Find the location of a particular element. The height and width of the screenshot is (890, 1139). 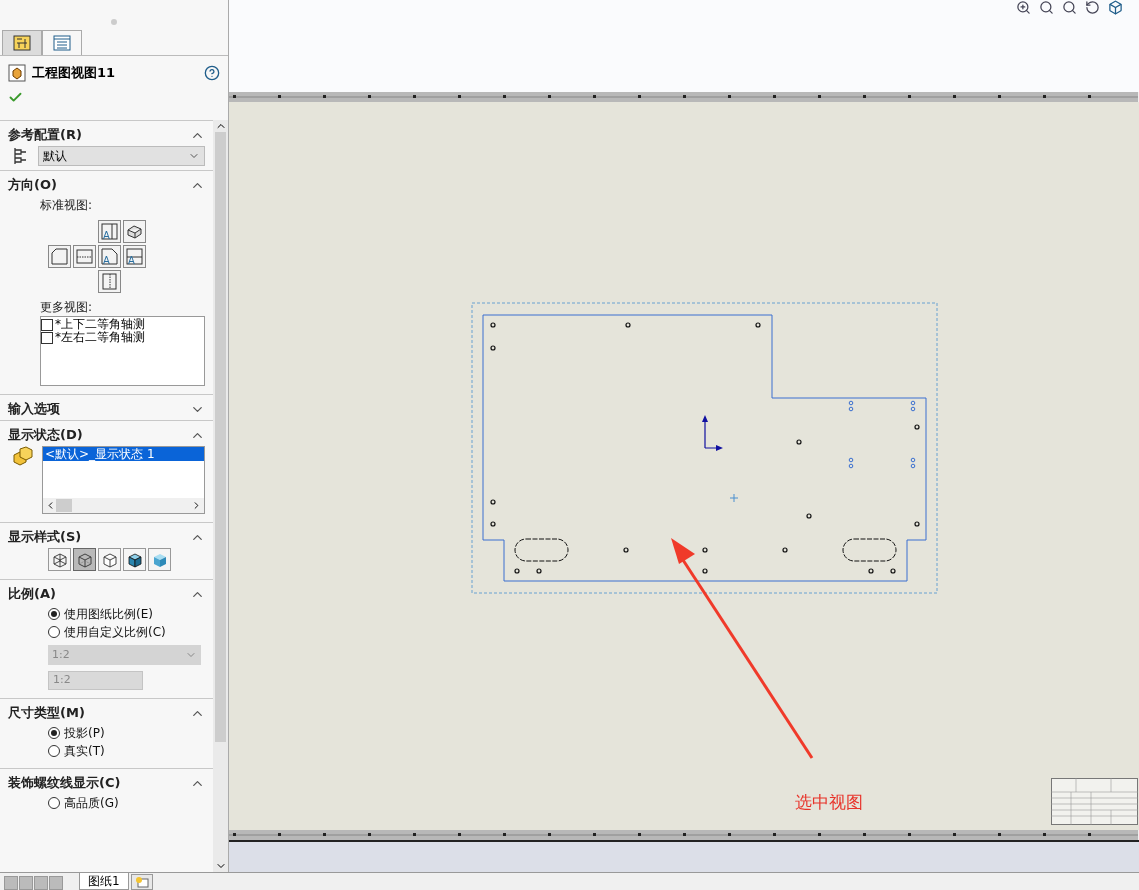

list-icon is located at coordinates (62, 43).